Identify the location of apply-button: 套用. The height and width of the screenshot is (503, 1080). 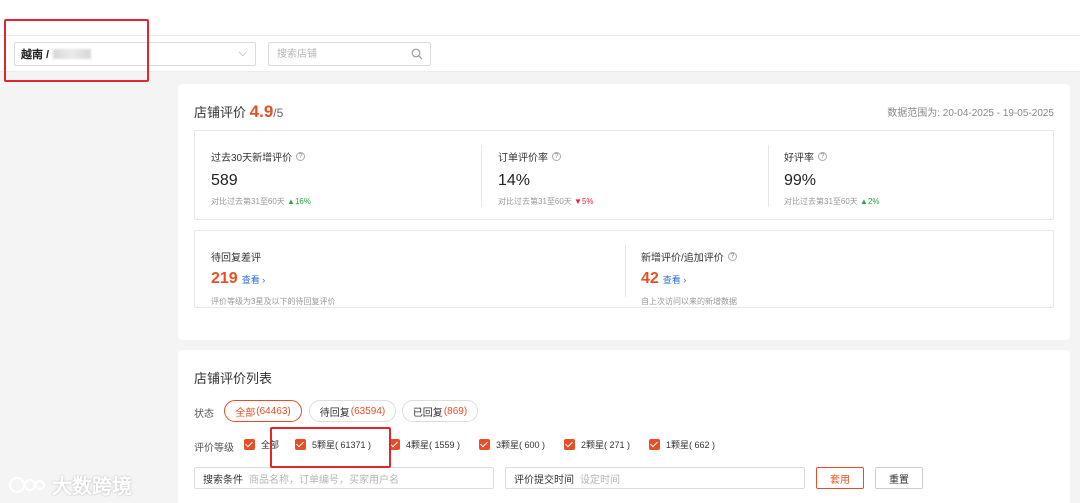
(840, 478).